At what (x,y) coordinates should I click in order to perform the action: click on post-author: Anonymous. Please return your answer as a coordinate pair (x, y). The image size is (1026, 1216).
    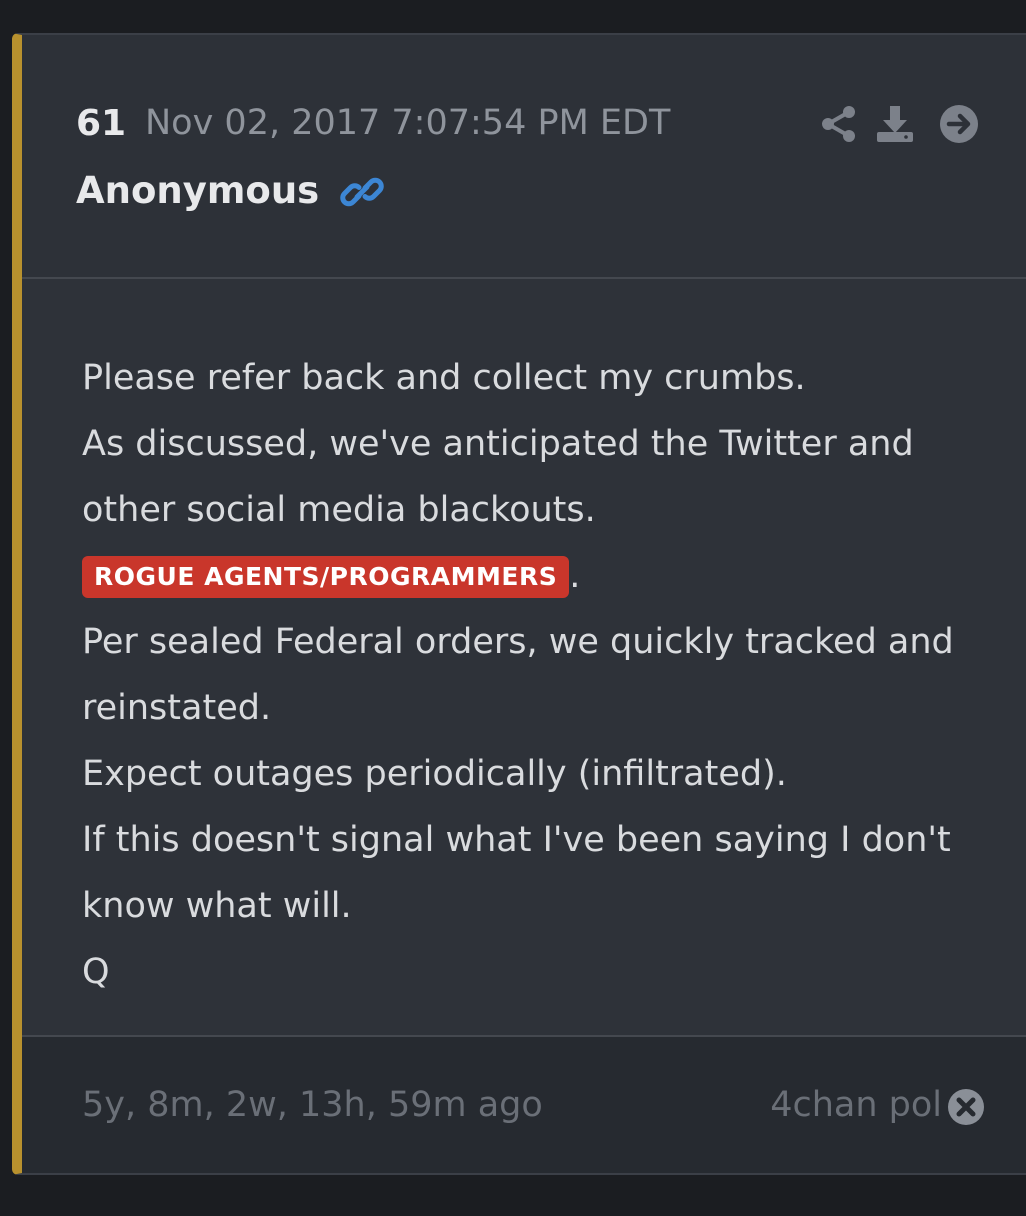
    Looking at the image, I should click on (198, 190).